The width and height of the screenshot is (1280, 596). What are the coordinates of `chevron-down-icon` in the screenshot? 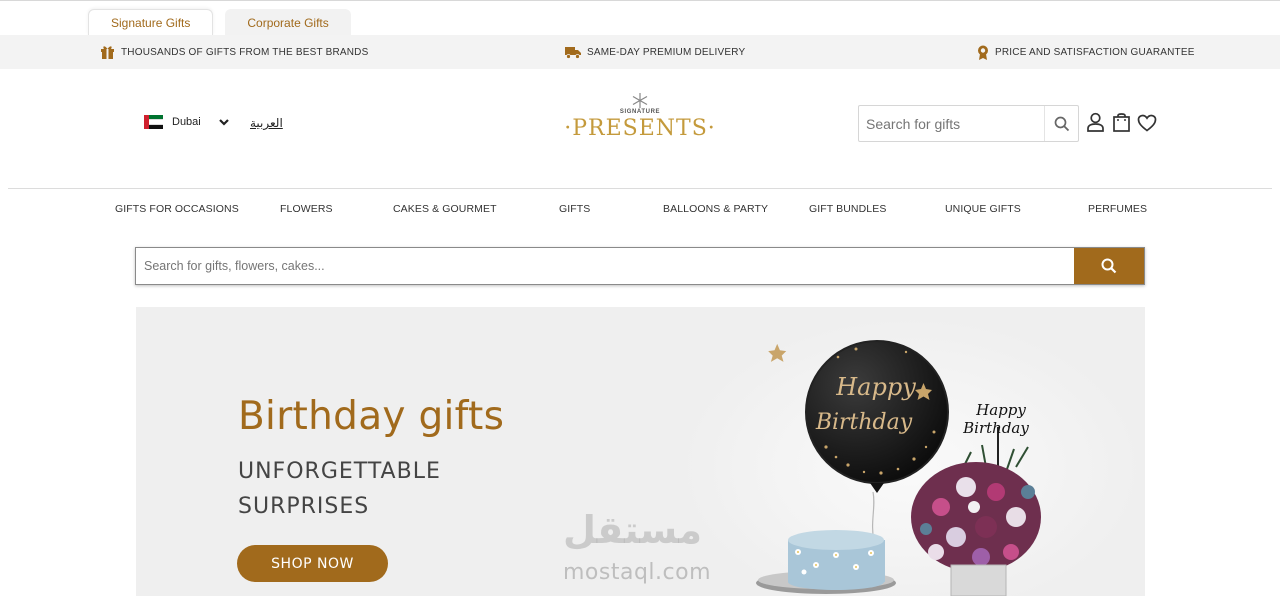 It's located at (224, 122).